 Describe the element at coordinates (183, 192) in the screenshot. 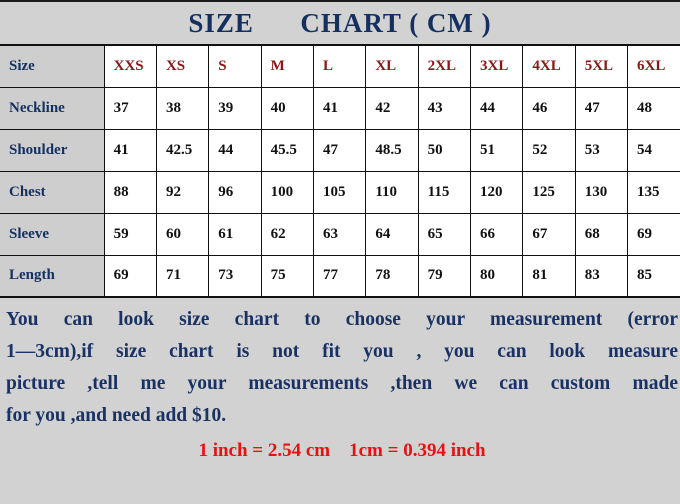

I see `measurement-cell: 92` at that location.